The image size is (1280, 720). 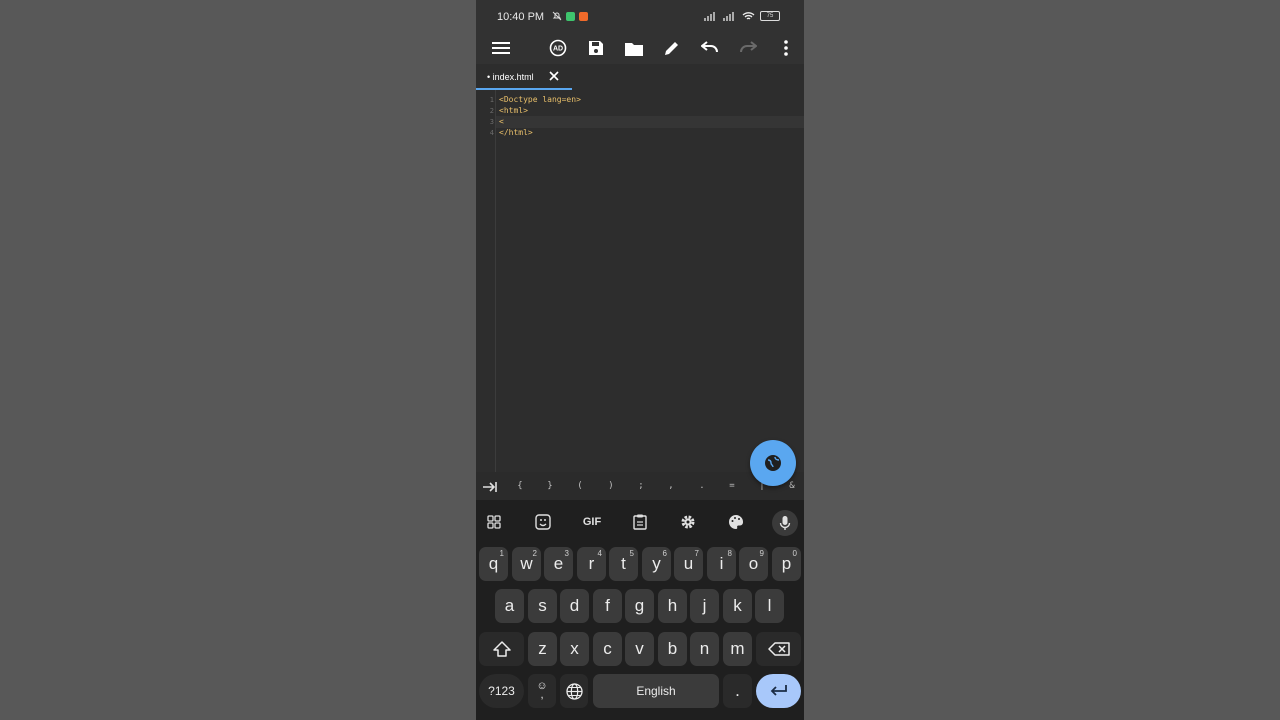 What do you see at coordinates (737, 606) in the screenshot?
I see `key-k: k` at bounding box center [737, 606].